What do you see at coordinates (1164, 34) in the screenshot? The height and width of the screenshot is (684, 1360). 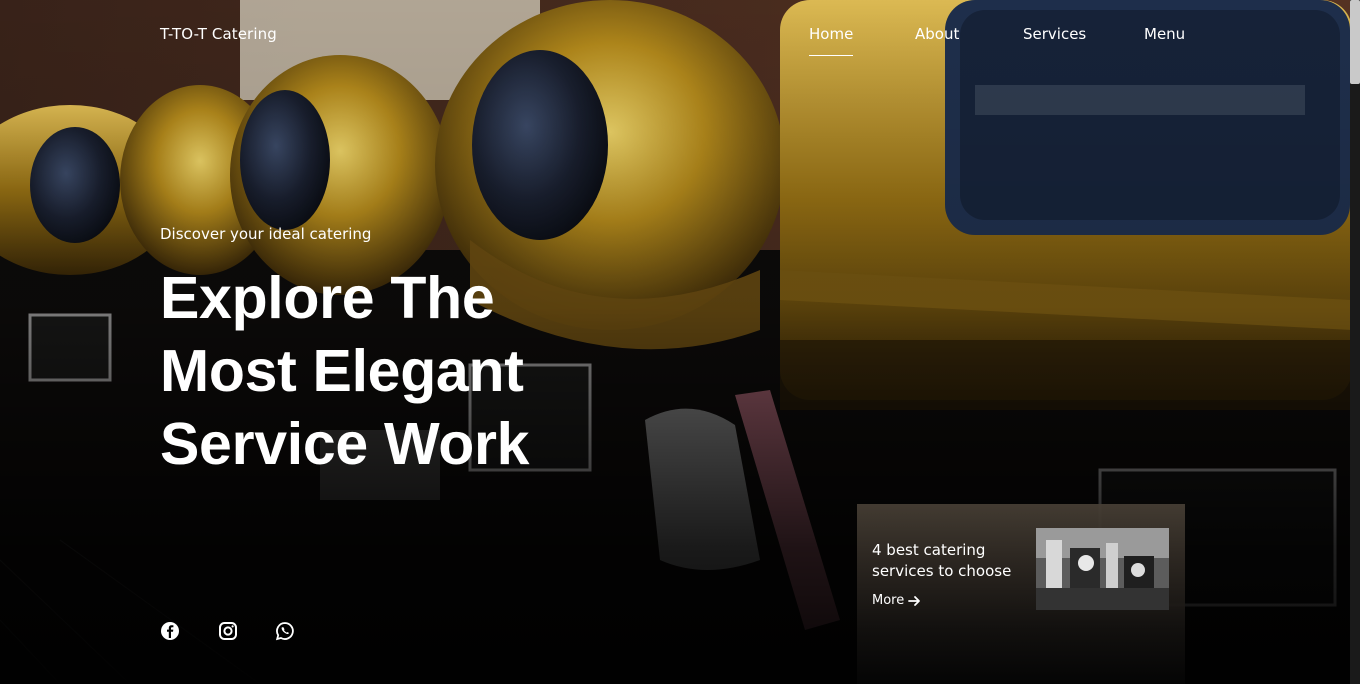 I see `nav-item-menu: Menu` at bounding box center [1164, 34].